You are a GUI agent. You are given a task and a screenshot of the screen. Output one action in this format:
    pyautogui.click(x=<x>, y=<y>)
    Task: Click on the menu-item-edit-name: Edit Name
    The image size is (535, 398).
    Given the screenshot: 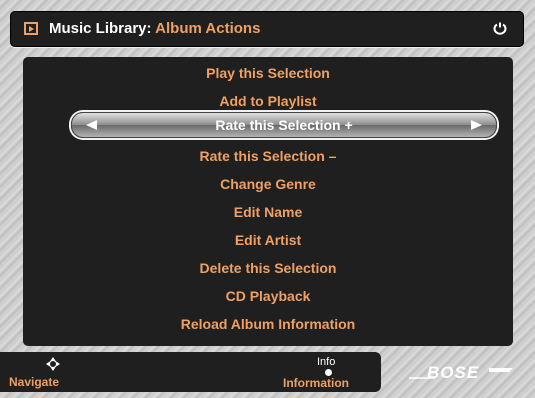 What is the action you would take?
    pyautogui.click(x=268, y=212)
    